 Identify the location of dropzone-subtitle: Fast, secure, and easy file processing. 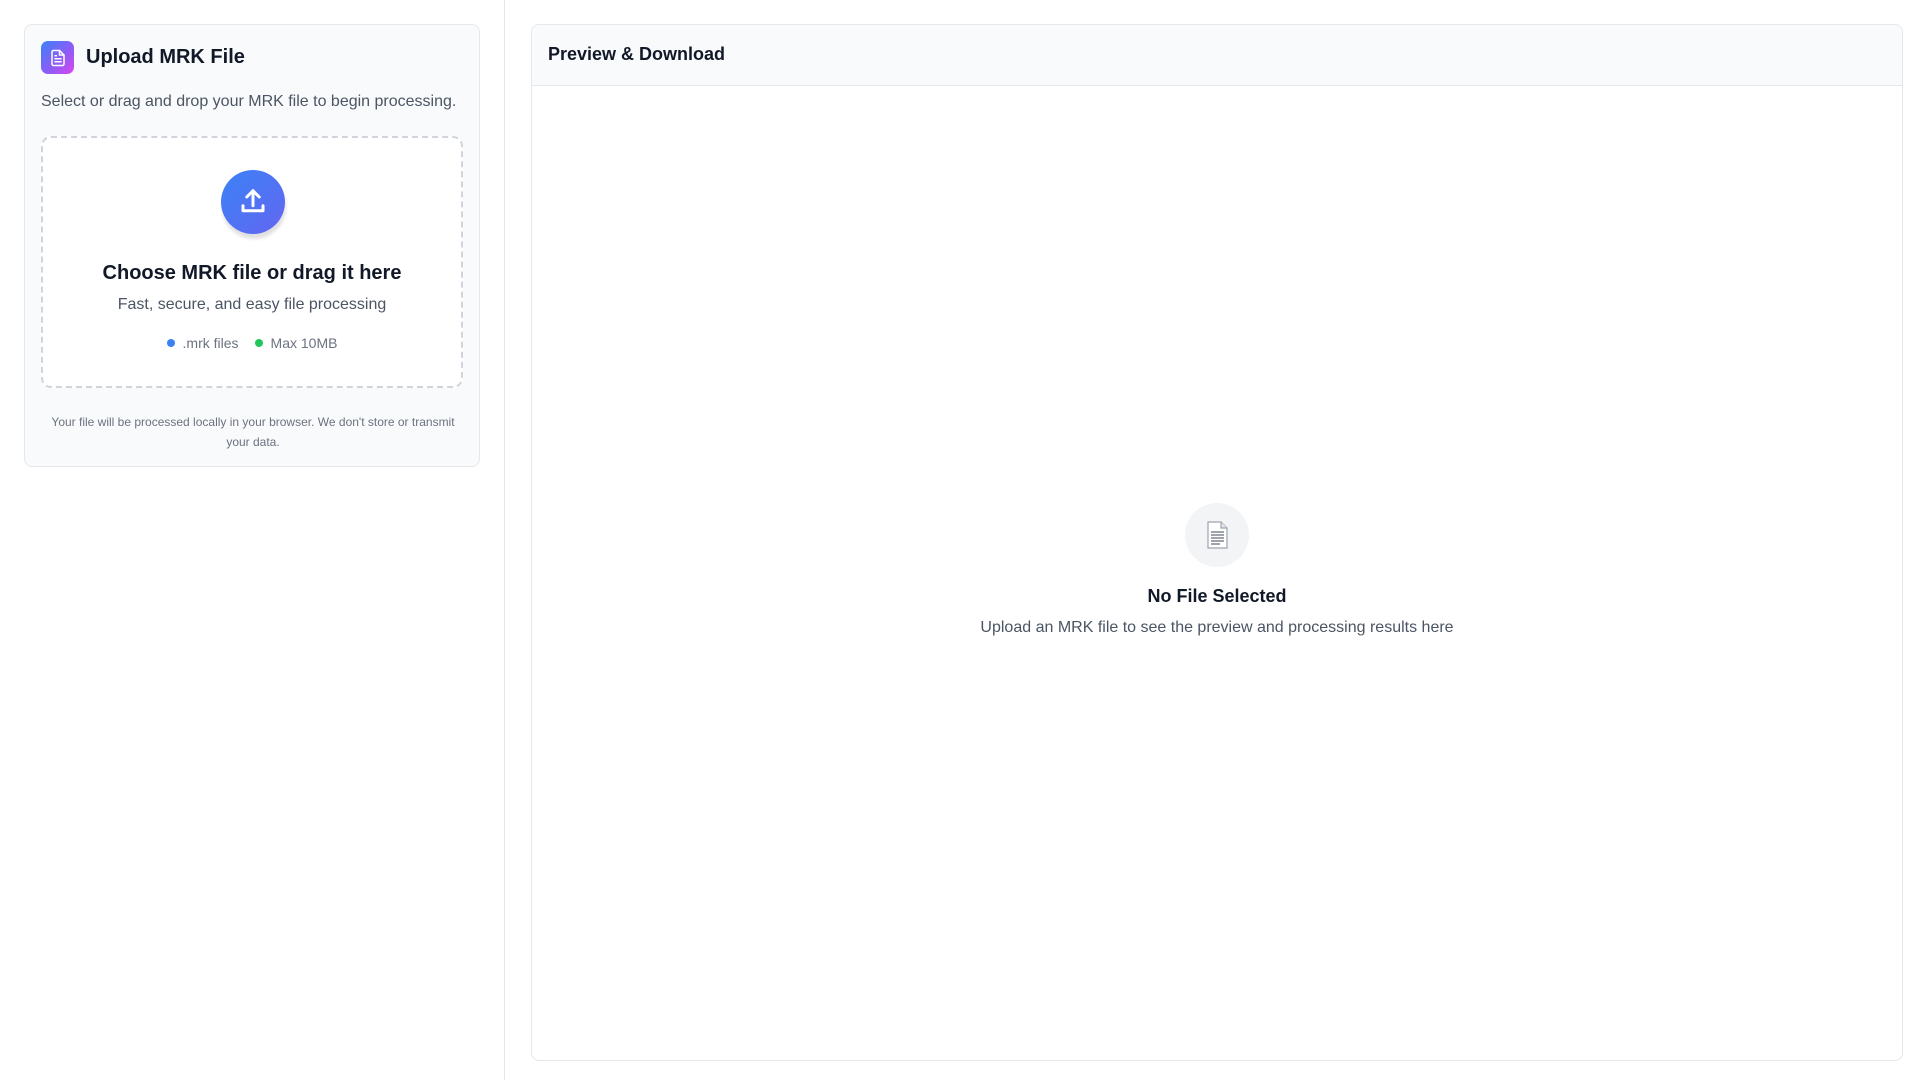
(252, 304).